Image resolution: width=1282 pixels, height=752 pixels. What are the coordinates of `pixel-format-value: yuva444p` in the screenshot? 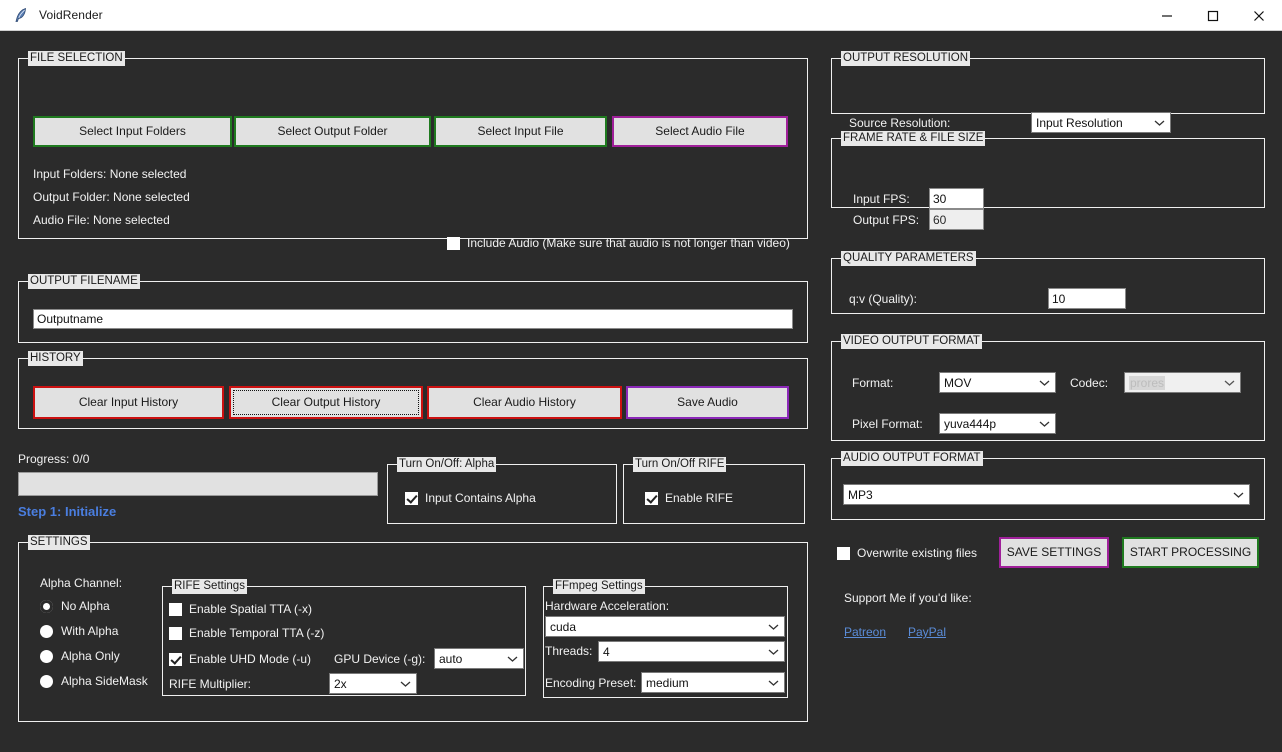 It's located at (970, 423).